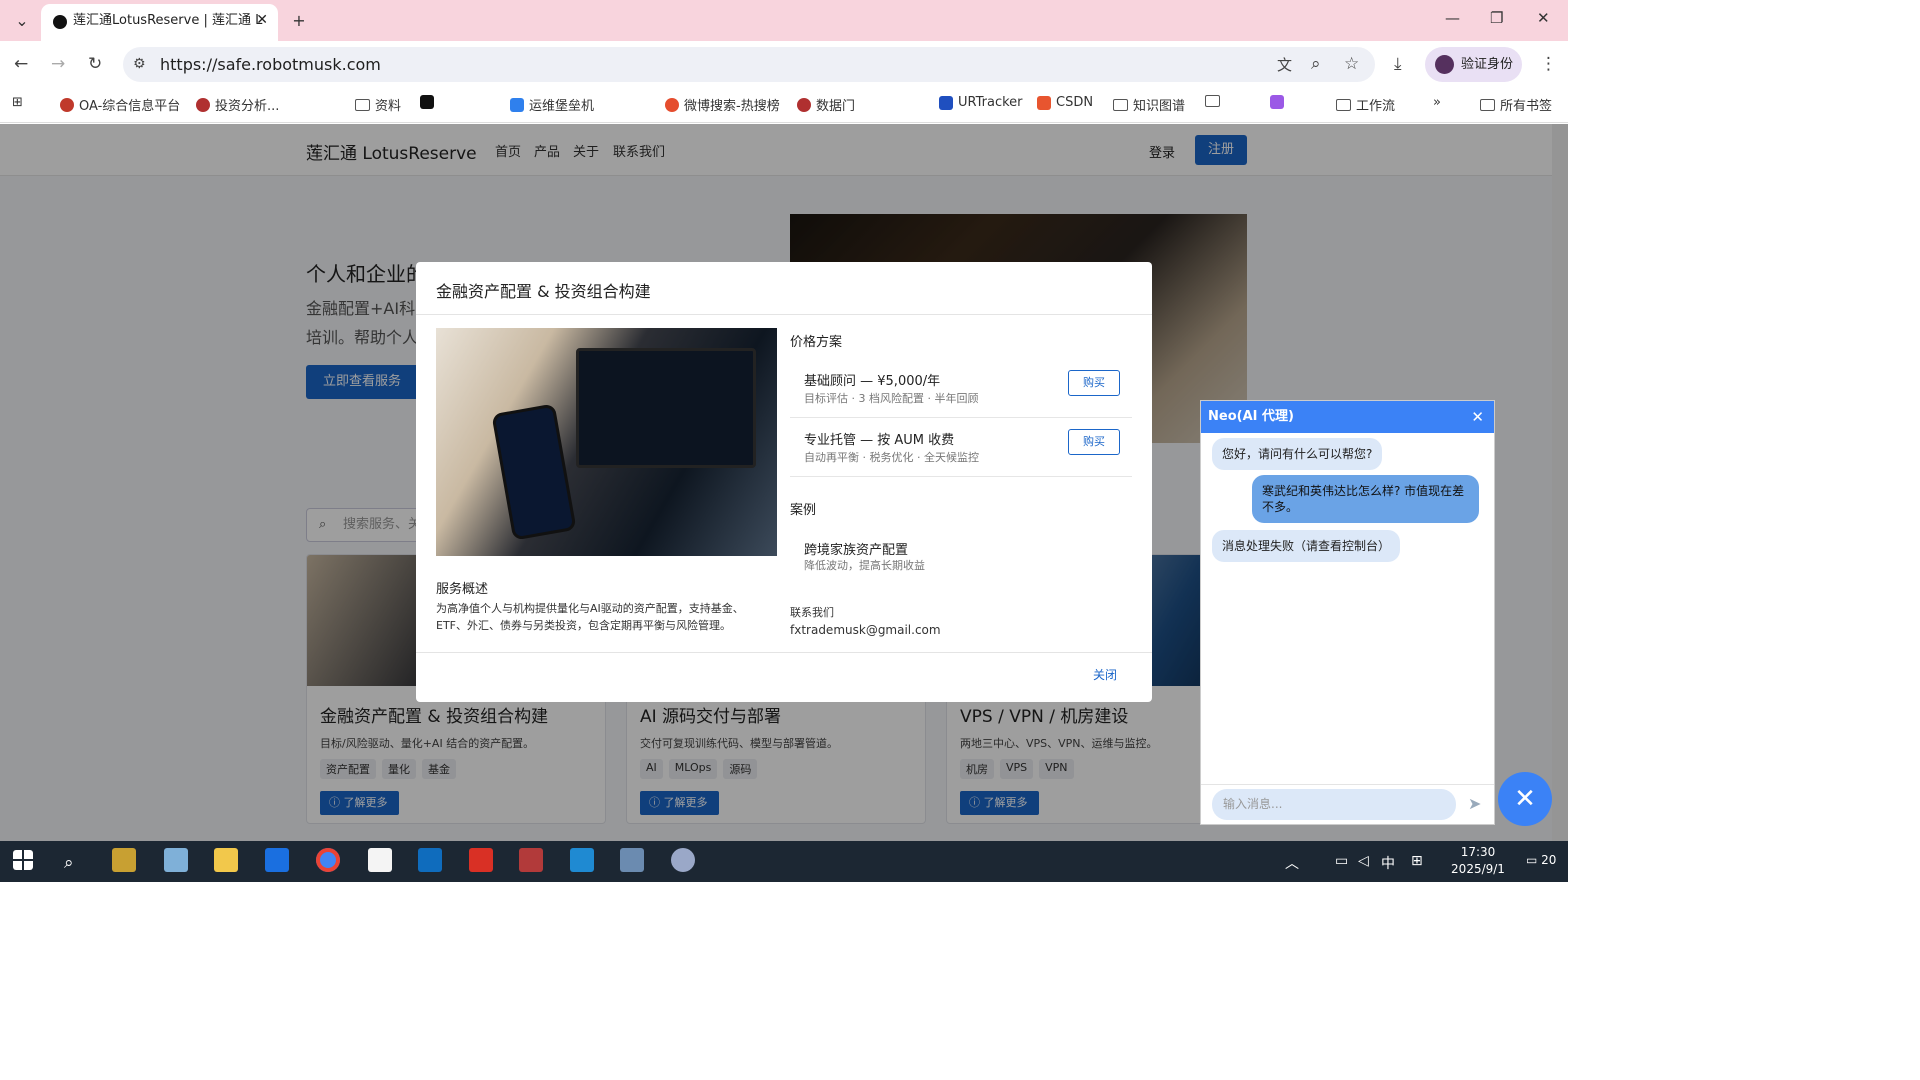 The height and width of the screenshot is (1080, 1920). Describe the element at coordinates (1306, 546) in the screenshot. I see `chat-message-bot: 消息处理失败（请查看控制台）` at that location.